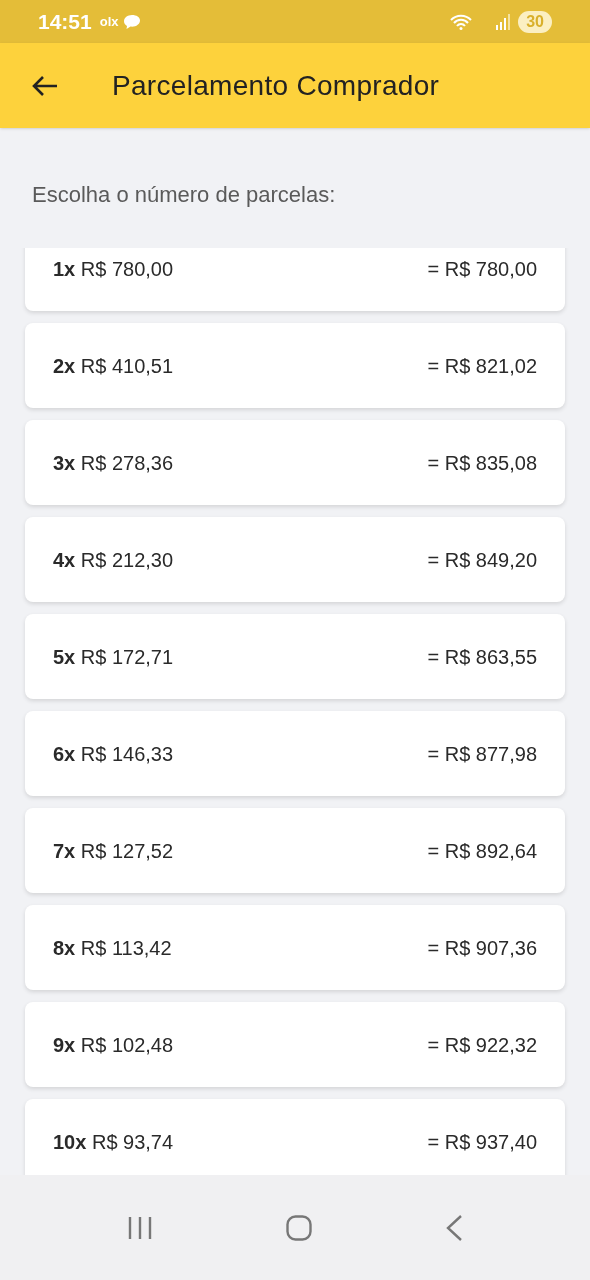 Image resolution: width=590 pixels, height=1280 pixels. Describe the element at coordinates (482, 463) in the screenshot. I see `installment-total: = R$ 835,08` at that location.